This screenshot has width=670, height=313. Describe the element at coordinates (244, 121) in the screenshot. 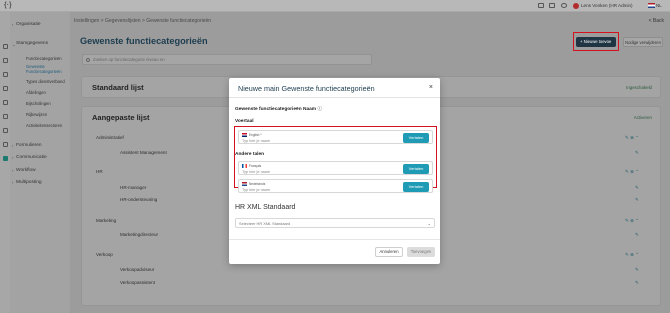

I see `source-language-section: Voertaal` at that location.